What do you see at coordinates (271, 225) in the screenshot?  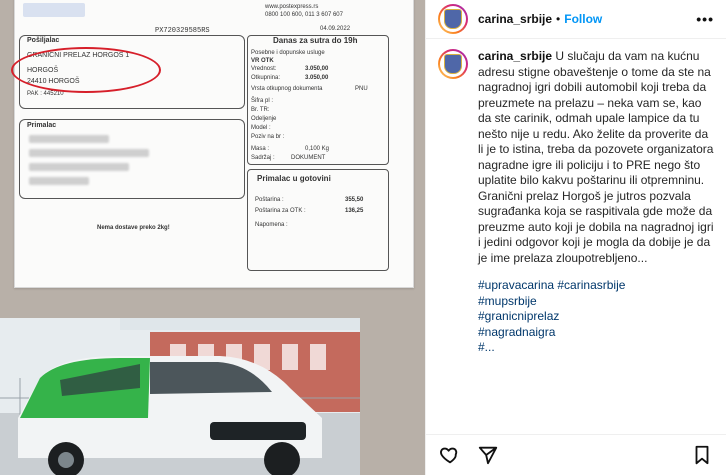 I see `napomena-label: Napomena :` at bounding box center [271, 225].